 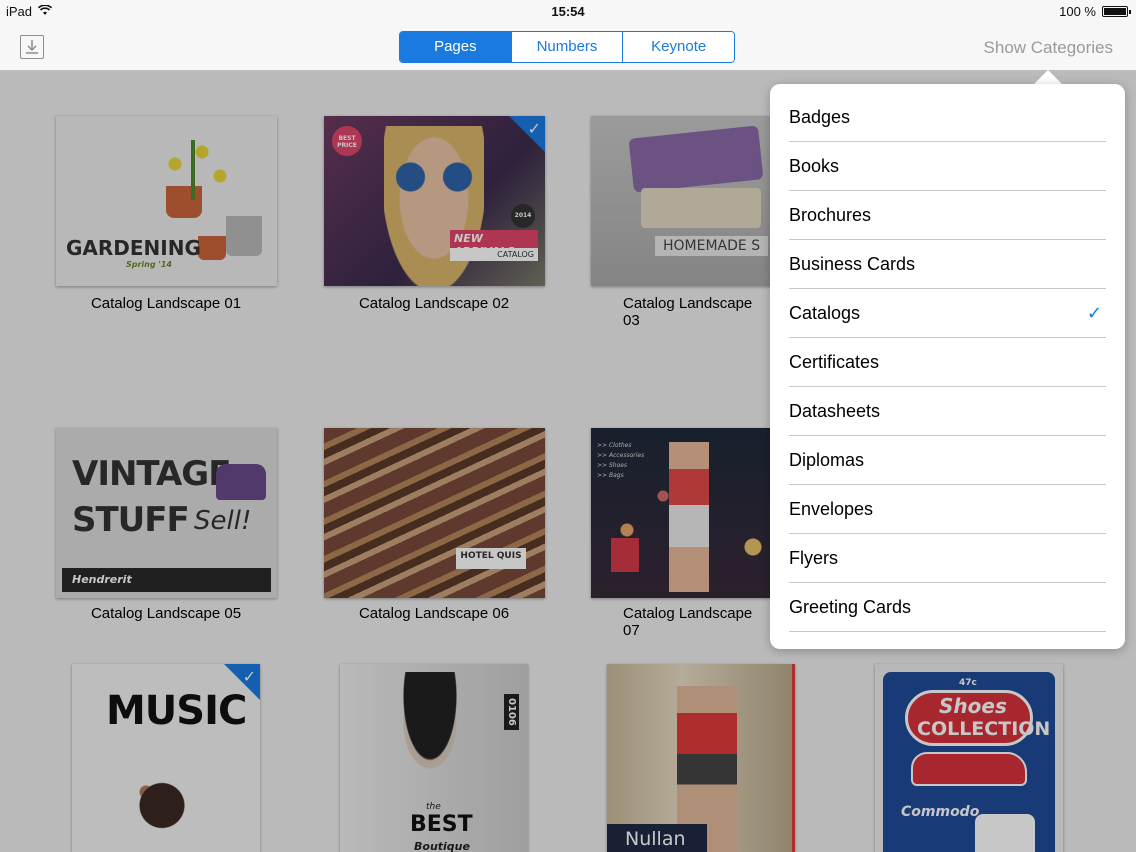 What do you see at coordinates (947, 460) in the screenshot?
I see `category-diplomas: Diplomas` at bounding box center [947, 460].